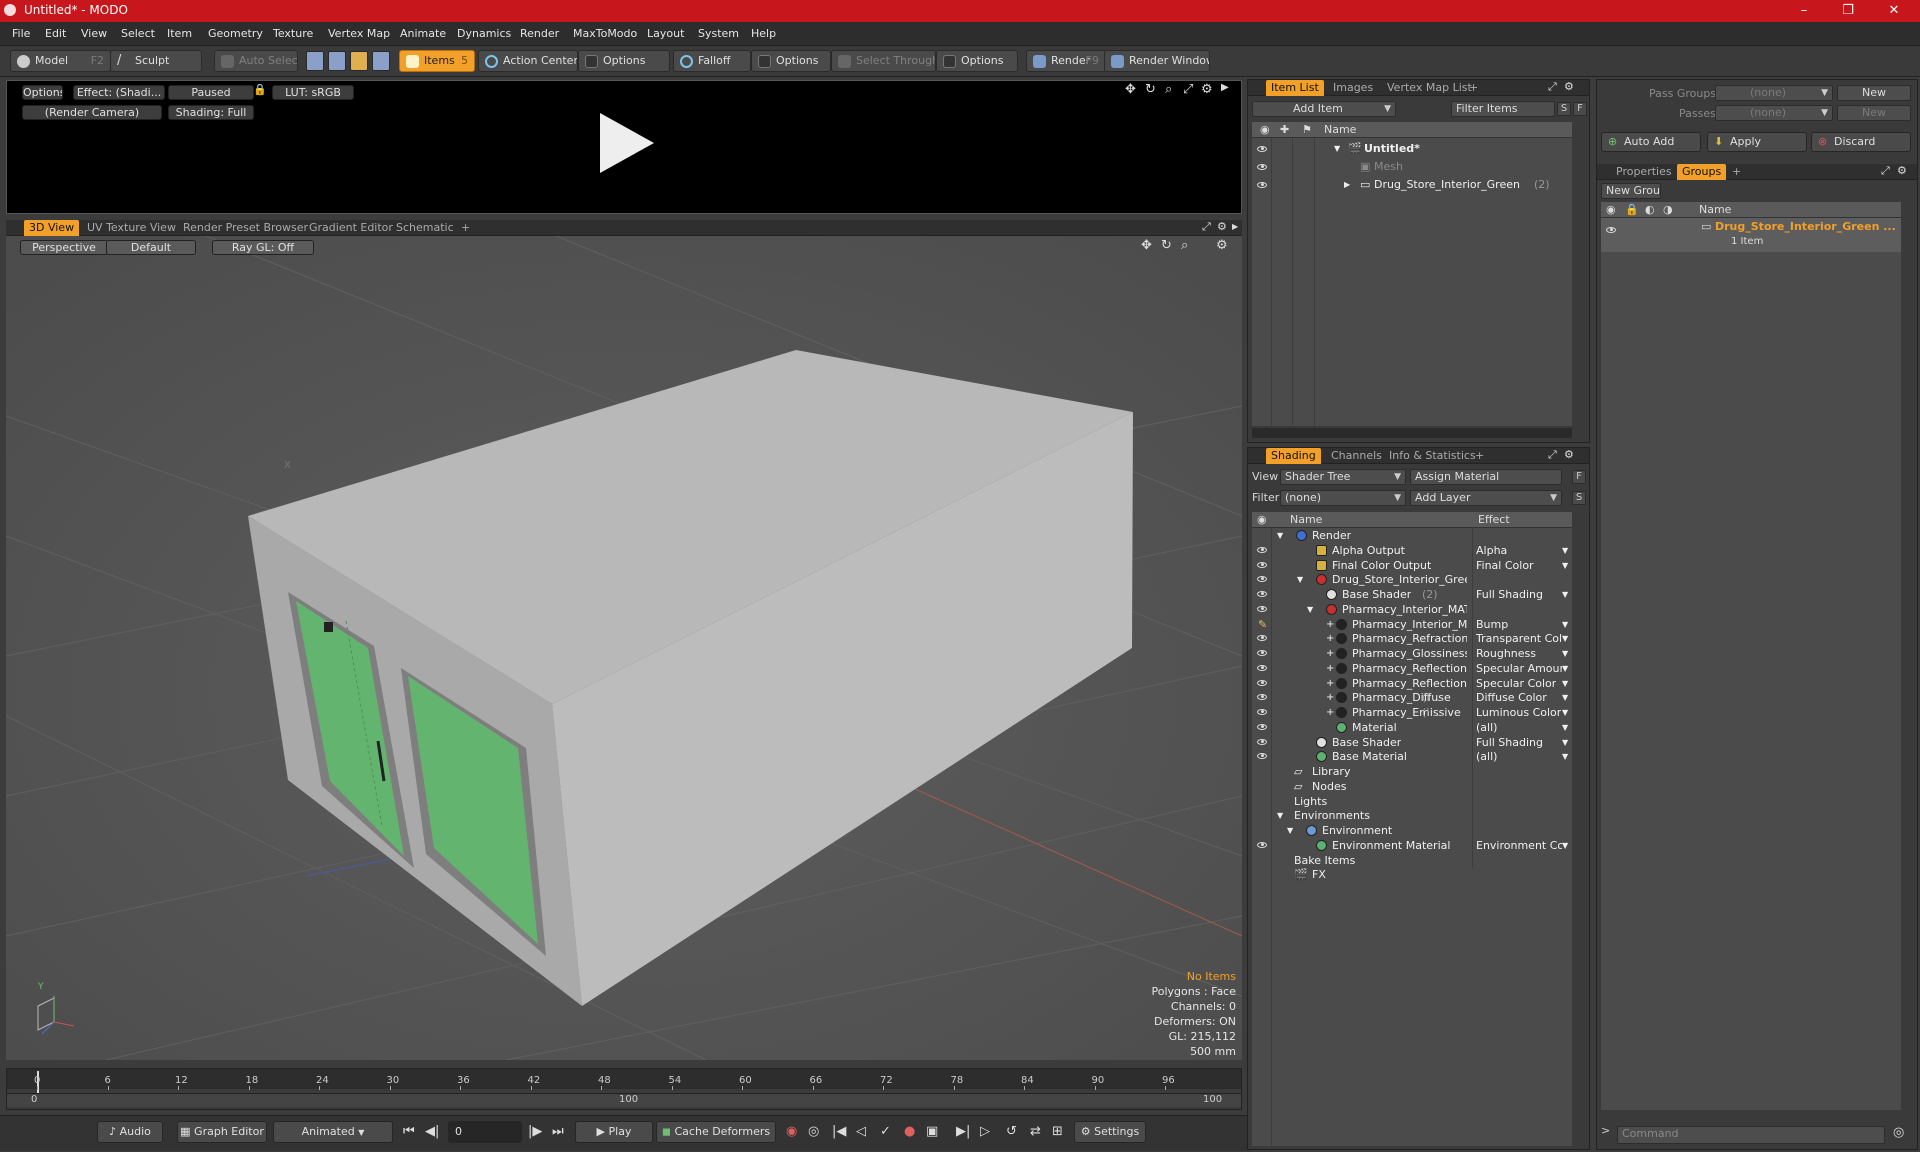 This screenshot has width=1920, height=1152. I want to click on menu-select: Select, so click(138, 33).